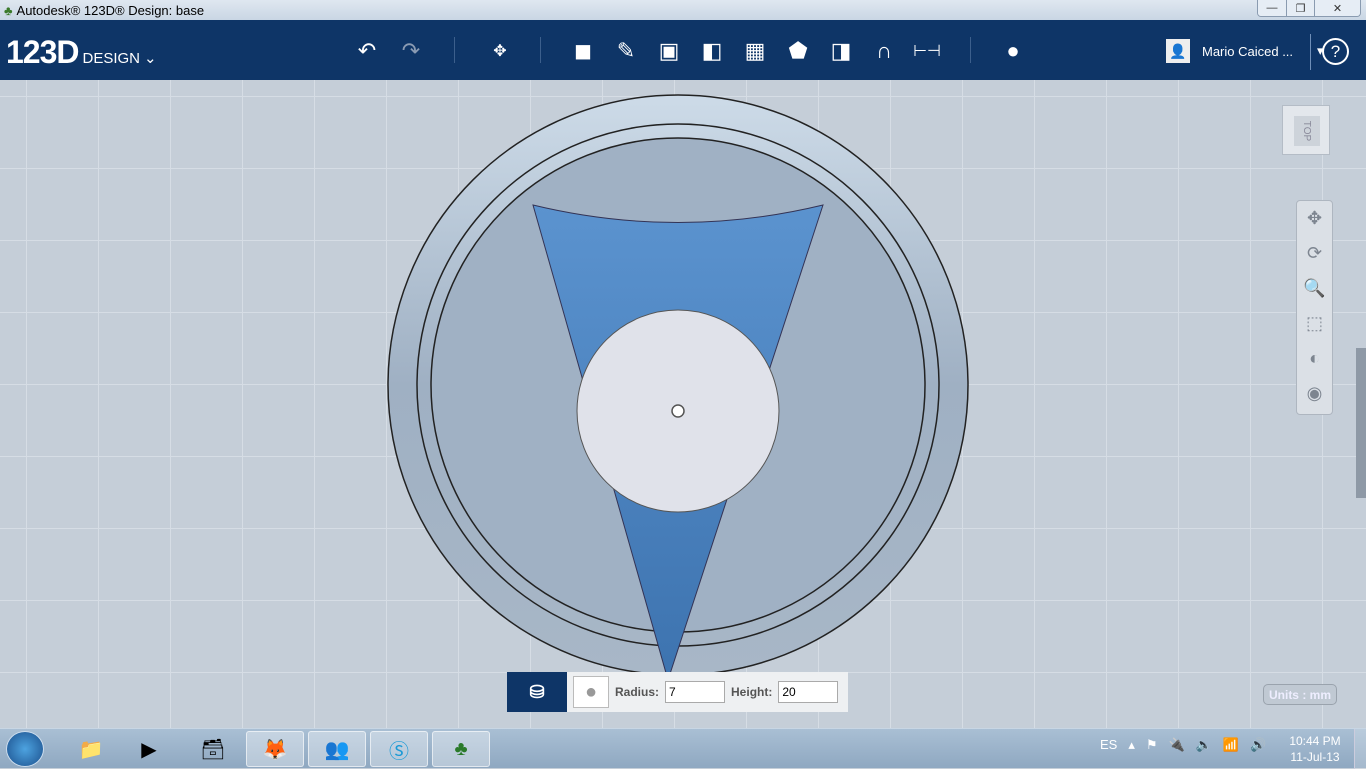  What do you see at coordinates (841, 51) in the screenshot?
I see `combine-icon: ◨` at bounding box center [841, 51].